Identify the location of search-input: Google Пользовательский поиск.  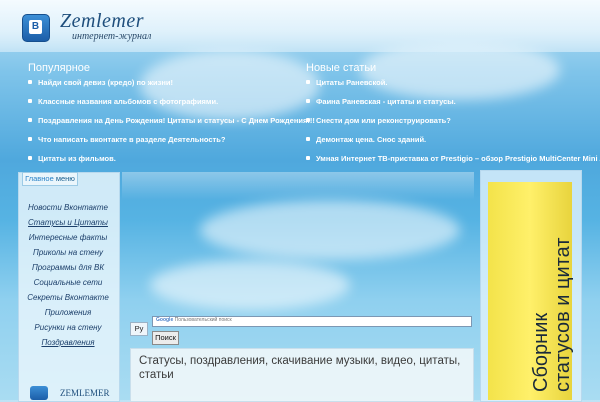
(312, 321).